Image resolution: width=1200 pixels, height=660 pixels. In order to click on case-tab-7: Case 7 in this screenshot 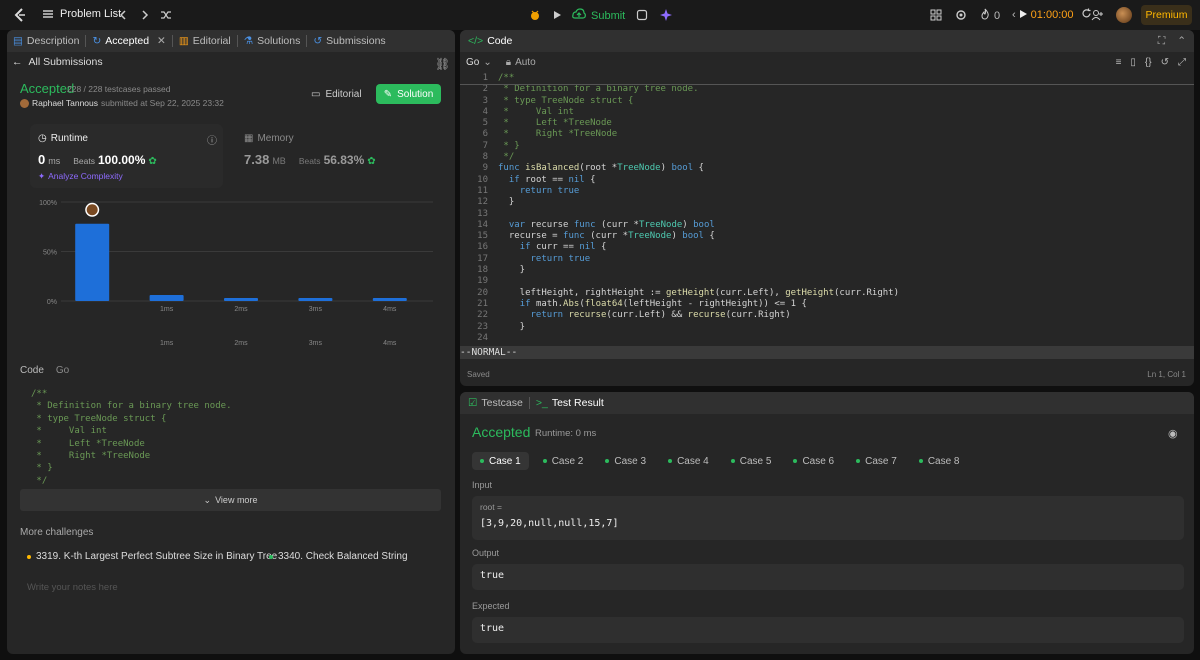, I will do `click(876, 461)`.